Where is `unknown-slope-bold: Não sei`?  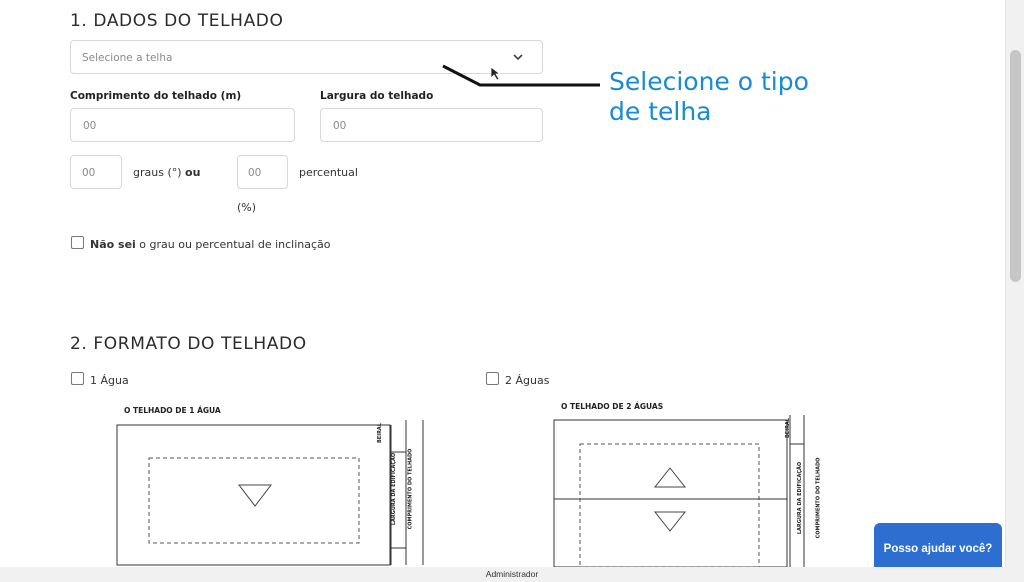 unknown-slope-bold: Não sei is located at coordinates (113, 244).